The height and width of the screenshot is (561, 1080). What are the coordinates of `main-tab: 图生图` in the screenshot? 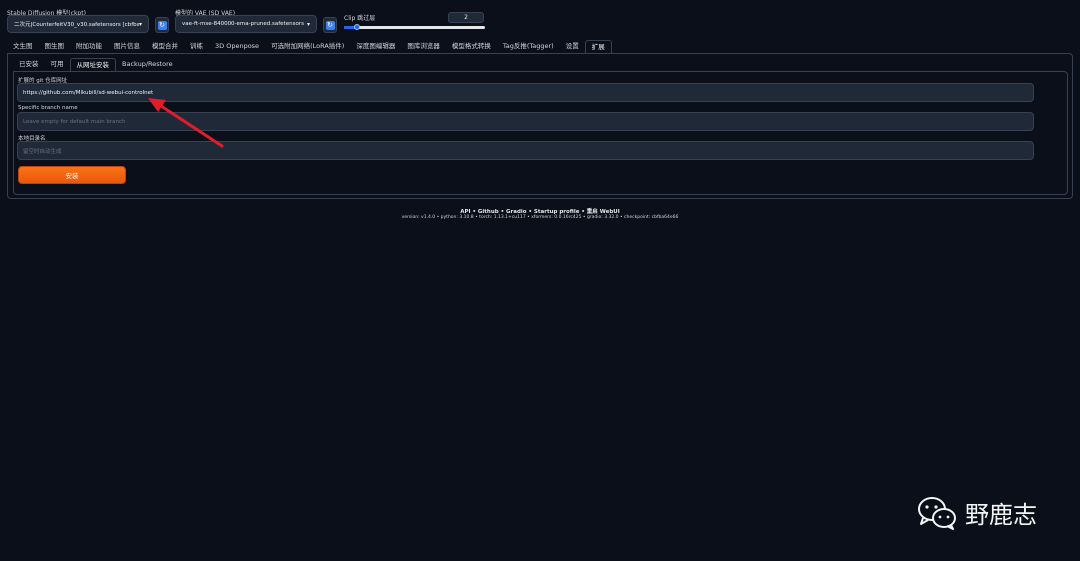 It's located at (55, 46).